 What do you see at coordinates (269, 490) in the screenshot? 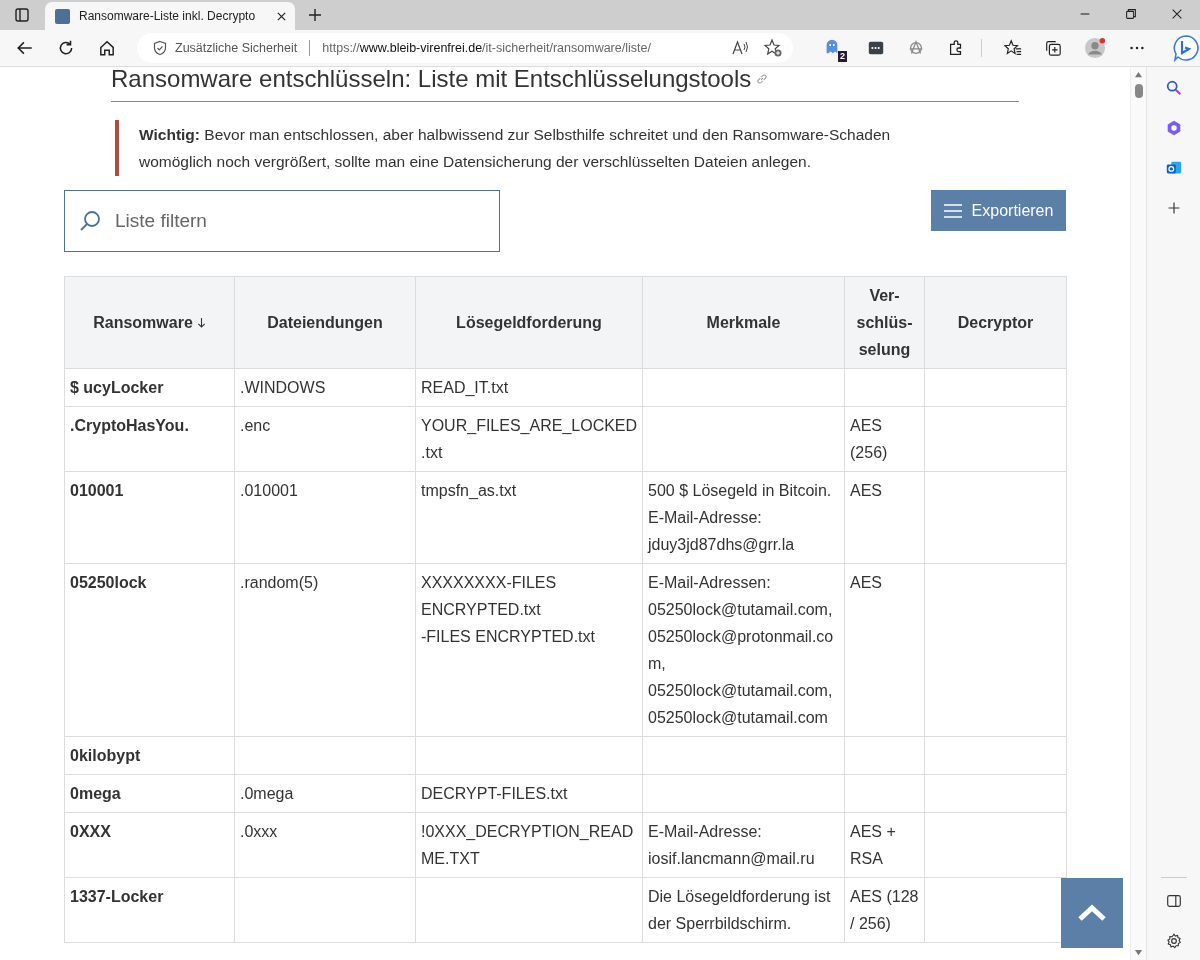
I see `table-cell: .010001` at bounding box center [269, 490].